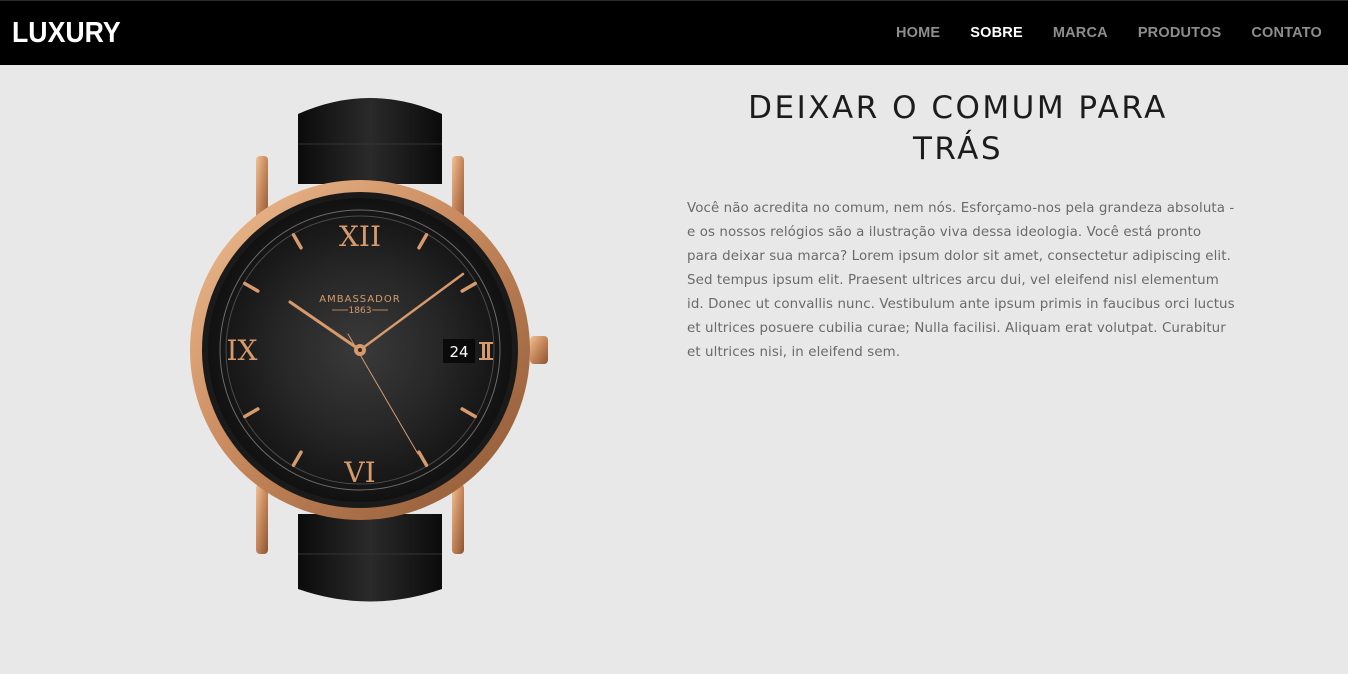 This screenshot has width=1348, height=674. What do you see at coordinates (958, 108) in the screenshot?
I see `heading-line-1: DEIXAR O COMUM PARA` at bounding box center [958, 108].